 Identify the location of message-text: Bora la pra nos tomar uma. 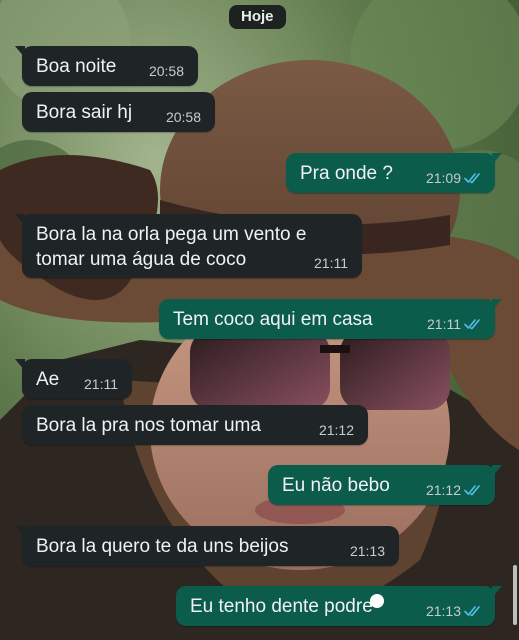
(148, 425).